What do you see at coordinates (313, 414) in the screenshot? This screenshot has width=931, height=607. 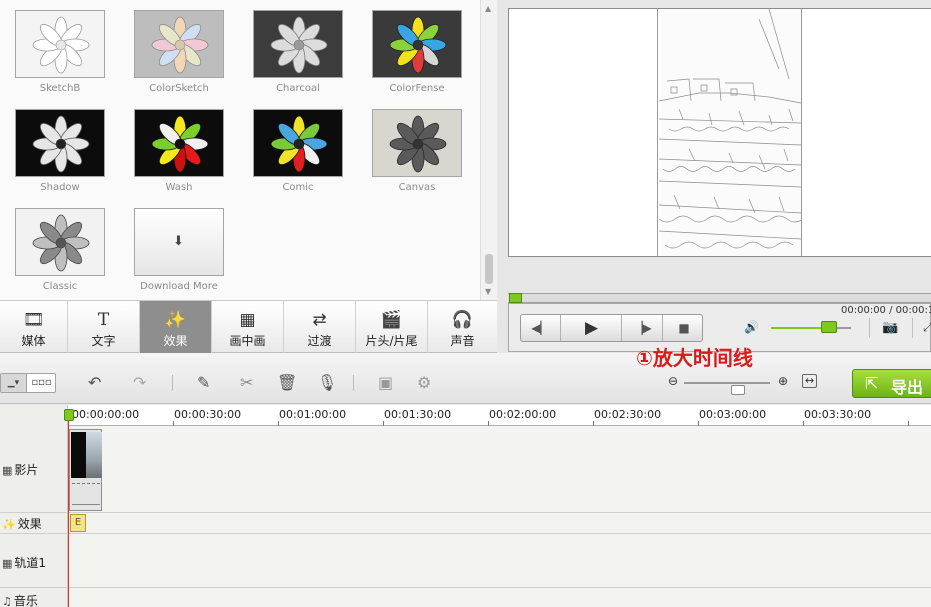 I see `ruler-label: 00:01:00:00` at bounding box center [313, 414].